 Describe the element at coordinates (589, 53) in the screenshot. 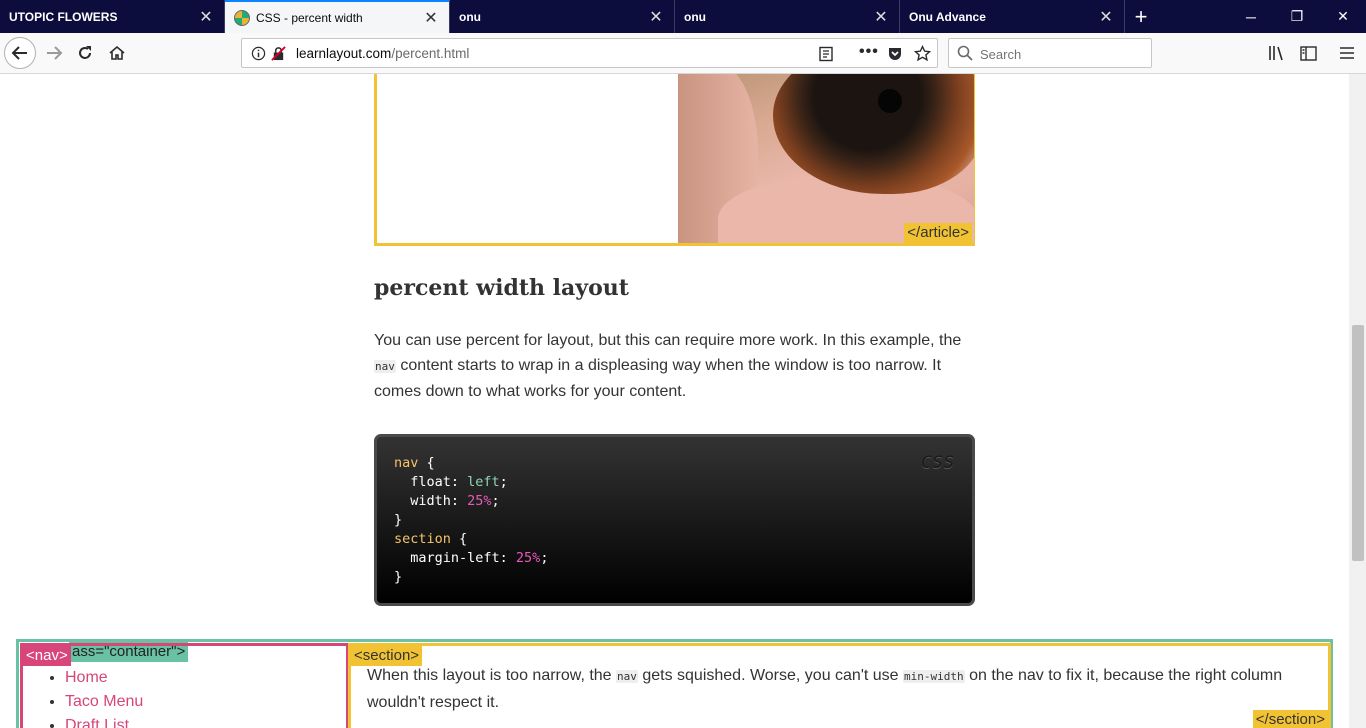

I see `url-bar: learnlayout.com/percent.html •••` at that location.